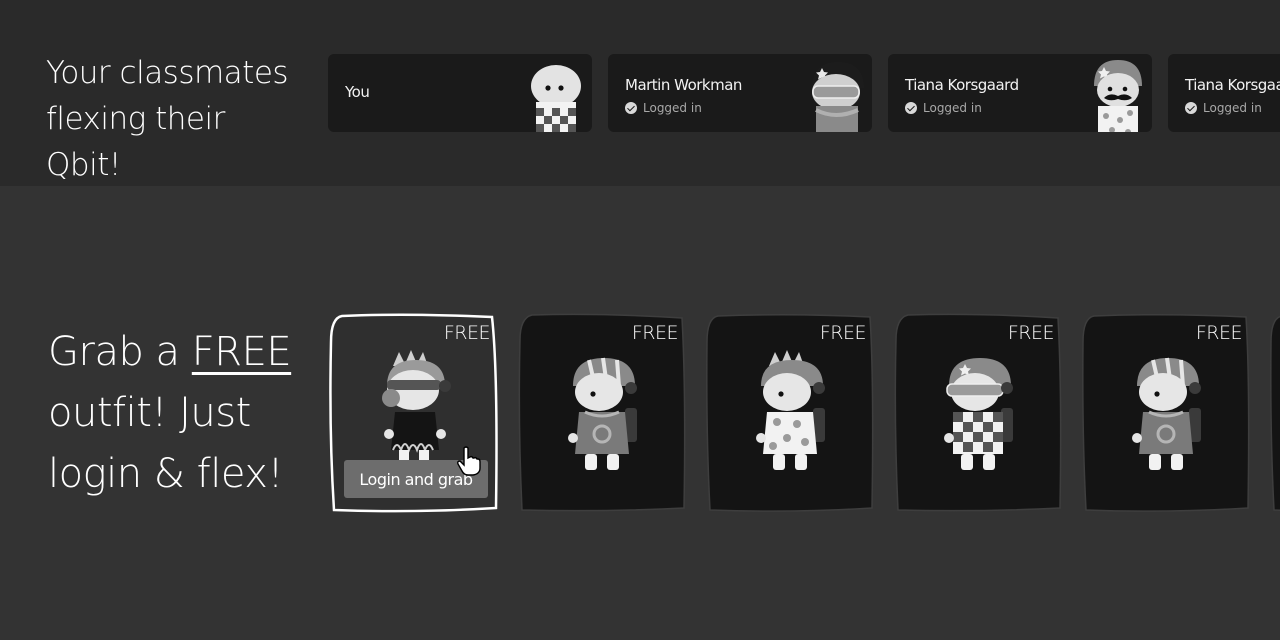  What do you see at coordinates (165, 474) in the screenshot?
I see `offer-heading-line3: login & flex!` at bounding box center [165, 474].